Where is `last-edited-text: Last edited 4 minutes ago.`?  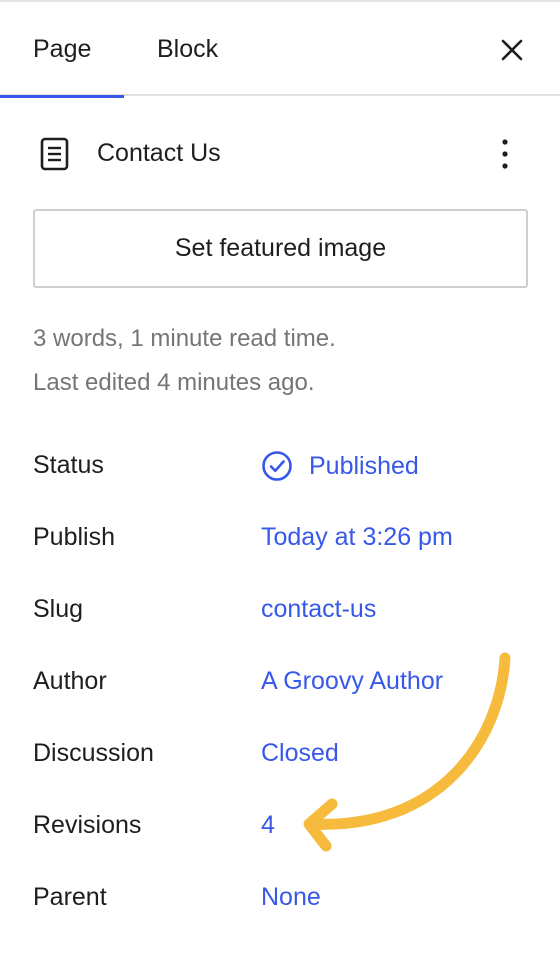 last-edited-text: Last edited 4 minutes ago. is located at coordinates (174, 382).